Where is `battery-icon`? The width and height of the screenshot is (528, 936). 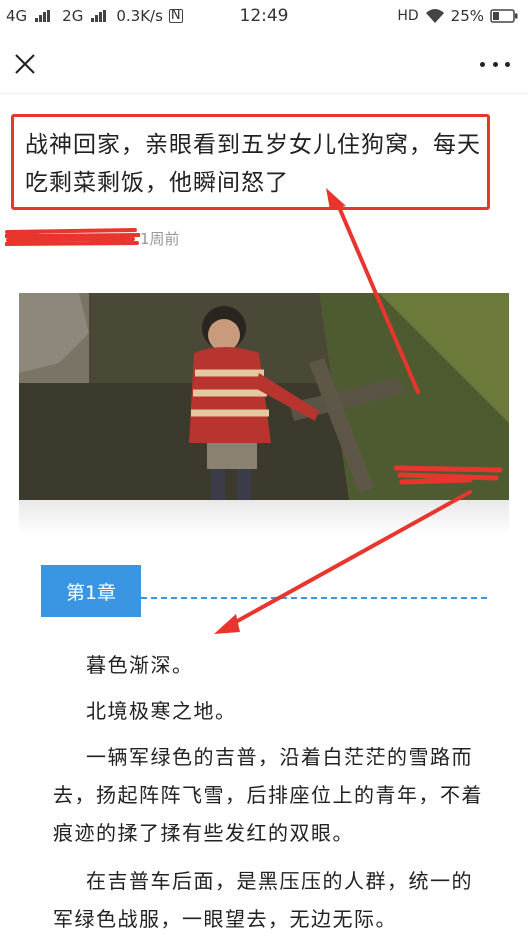
battery-icon is located at coordinates (504, 16).